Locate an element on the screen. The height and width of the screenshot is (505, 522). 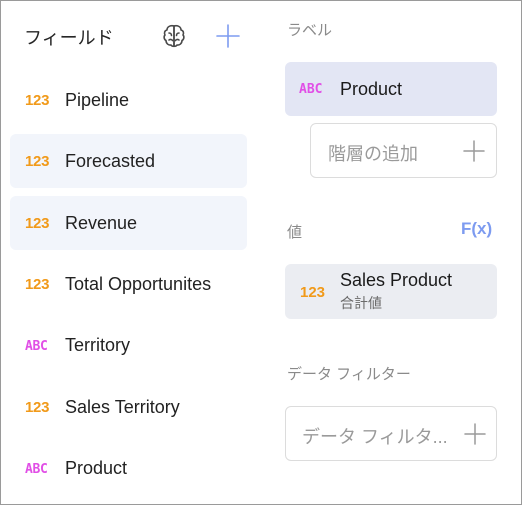
fx-button: F(x) is located at coordinates (476, 229).